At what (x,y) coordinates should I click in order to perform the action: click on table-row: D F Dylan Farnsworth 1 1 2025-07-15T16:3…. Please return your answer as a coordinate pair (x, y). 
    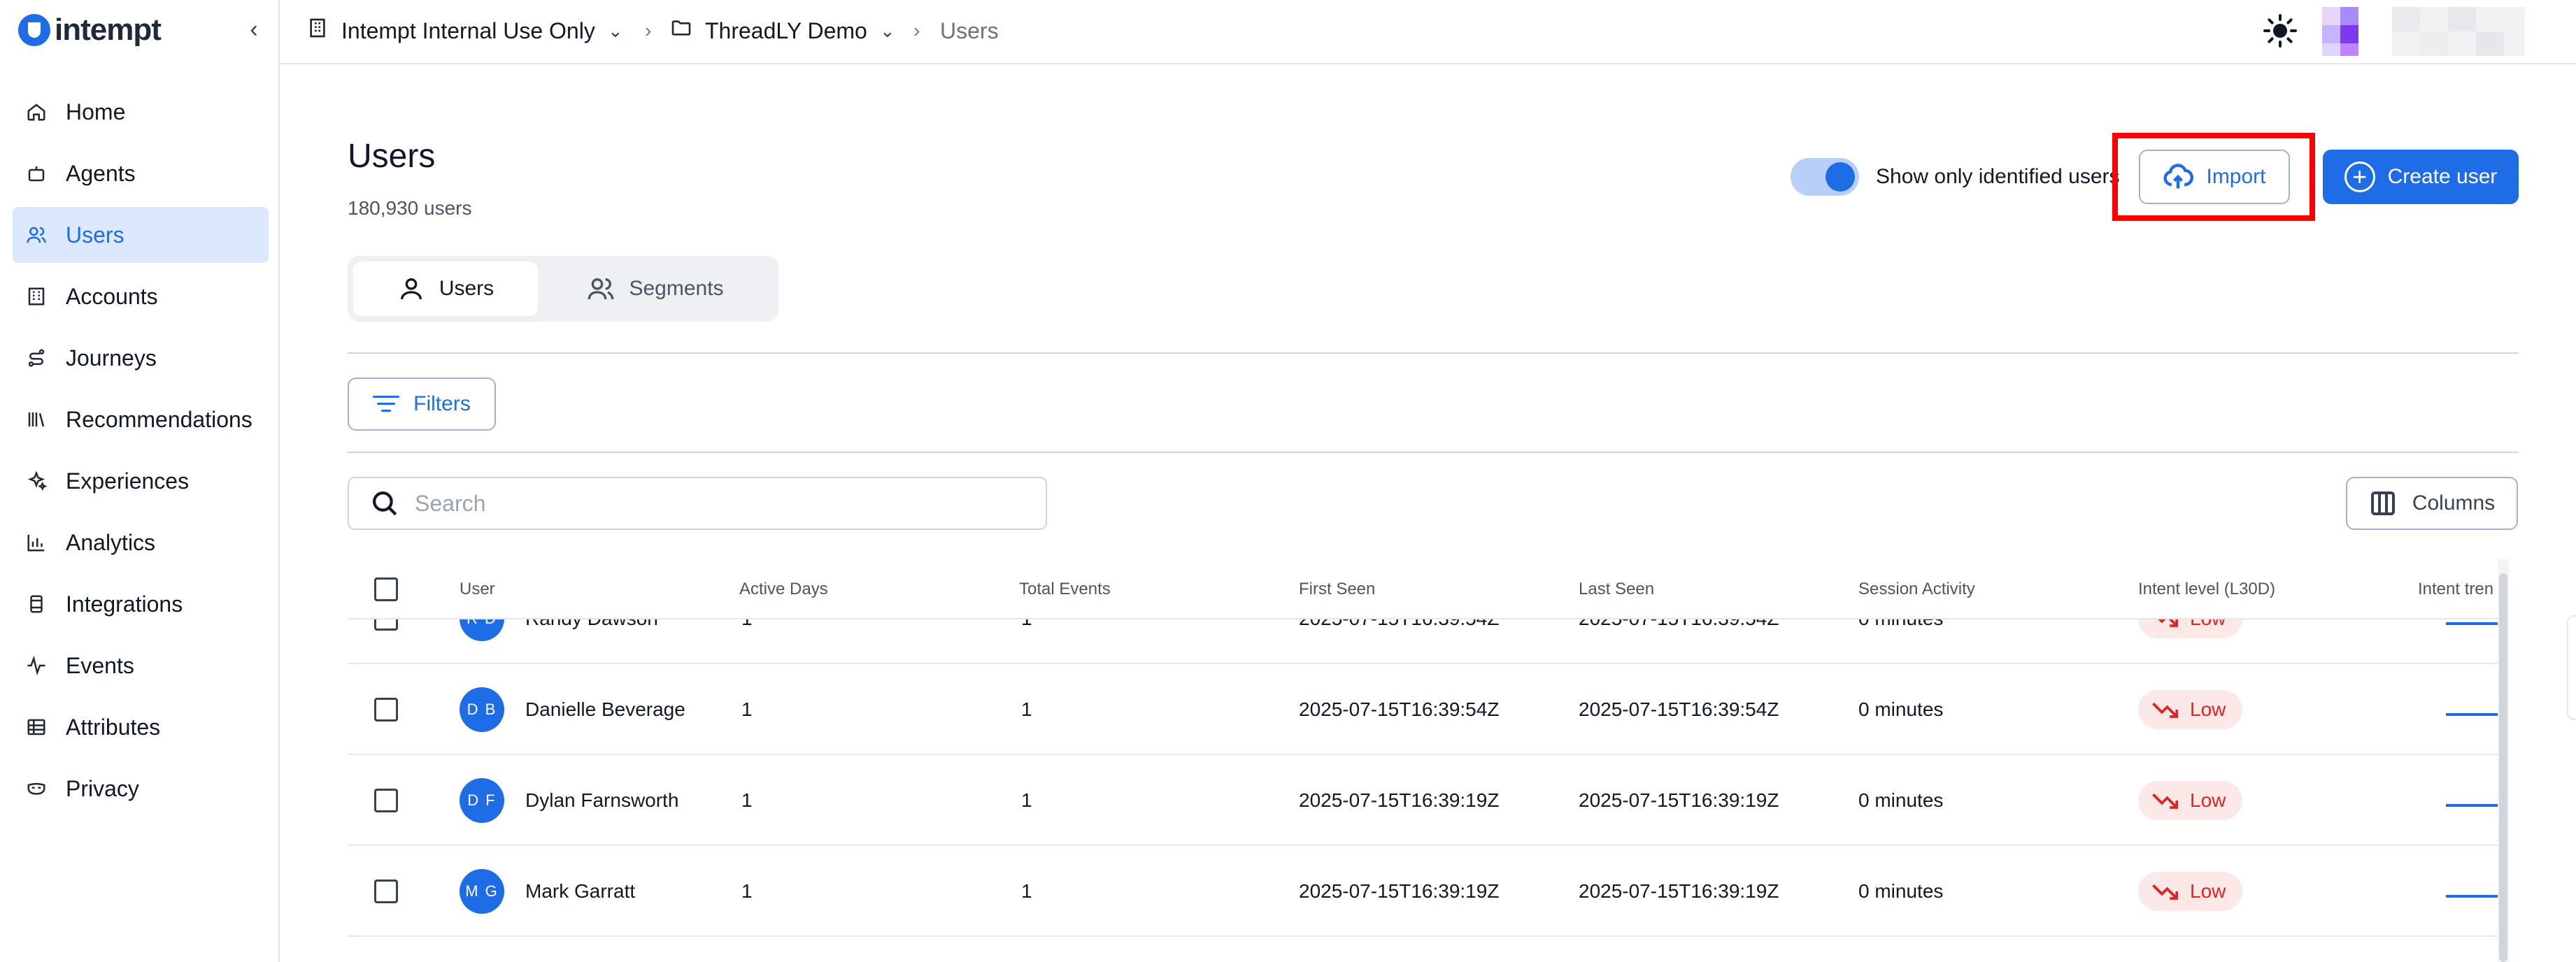
    Looking at the image, I should click on (1423, 800).